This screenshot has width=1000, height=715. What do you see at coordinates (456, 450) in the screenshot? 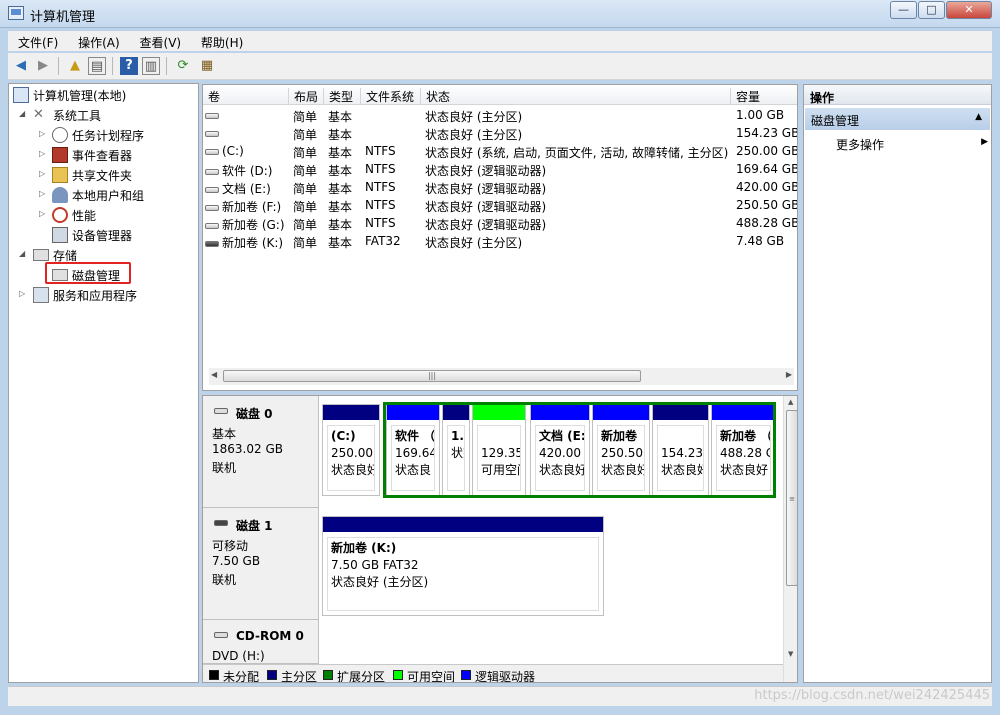
I see `partition-block: 1.0 状态` at bounding box center [456, 450].